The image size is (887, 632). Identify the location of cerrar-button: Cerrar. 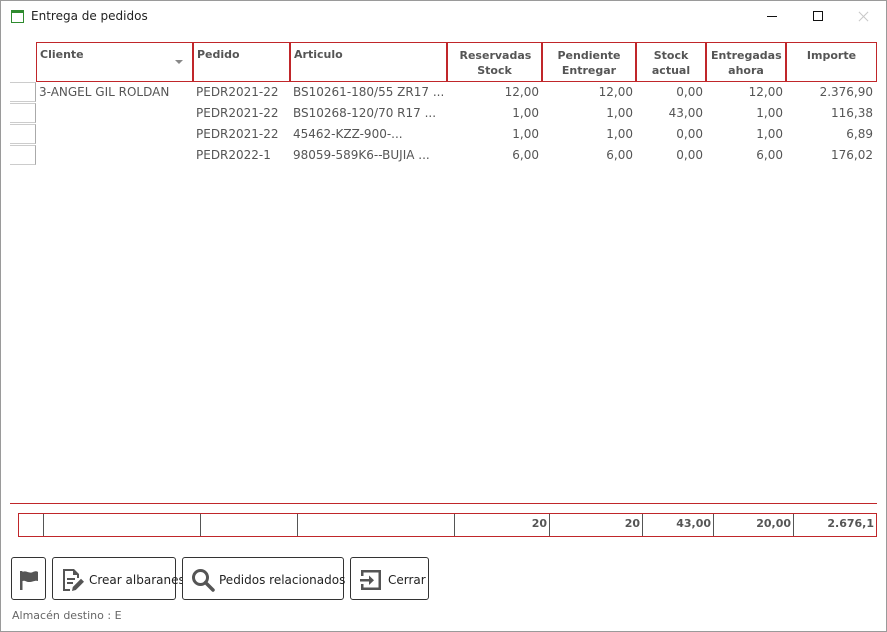
(389, 578).